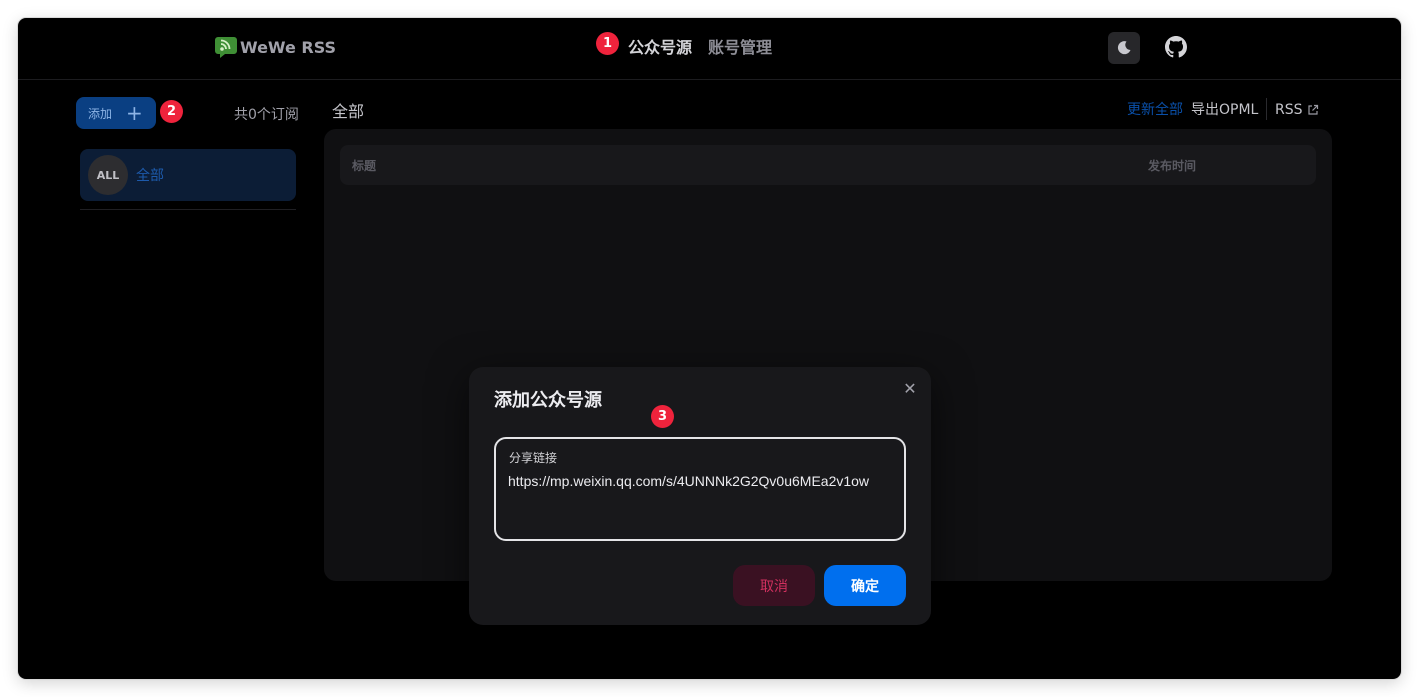 Image resolution: width=1419 pixels, height=697 pixels. What do you see at coordinates (150, 176) in the screenshot?
I see `sidebar-item-label: 全部` at bounding box center [150, 176].